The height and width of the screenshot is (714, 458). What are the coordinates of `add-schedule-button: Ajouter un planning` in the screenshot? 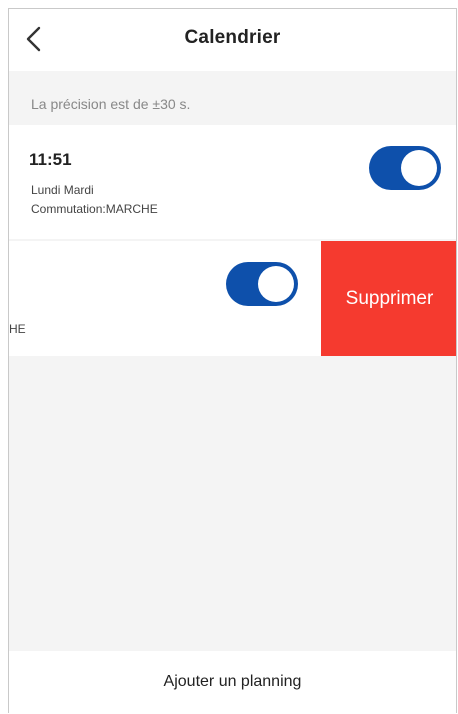 It's located at (232, 682).